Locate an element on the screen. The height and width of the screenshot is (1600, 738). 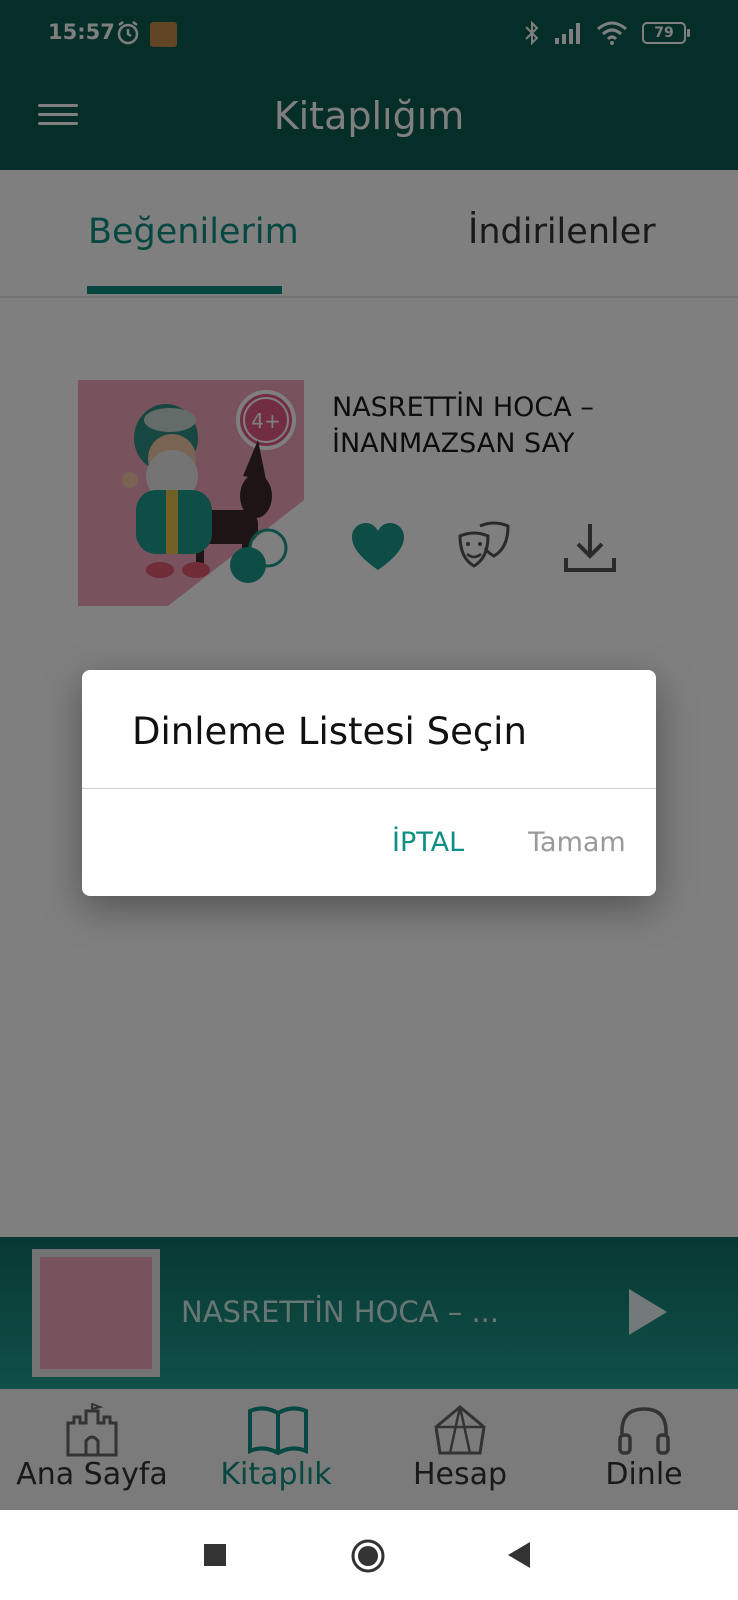
back-icon is located at coordinates (520, 1555).